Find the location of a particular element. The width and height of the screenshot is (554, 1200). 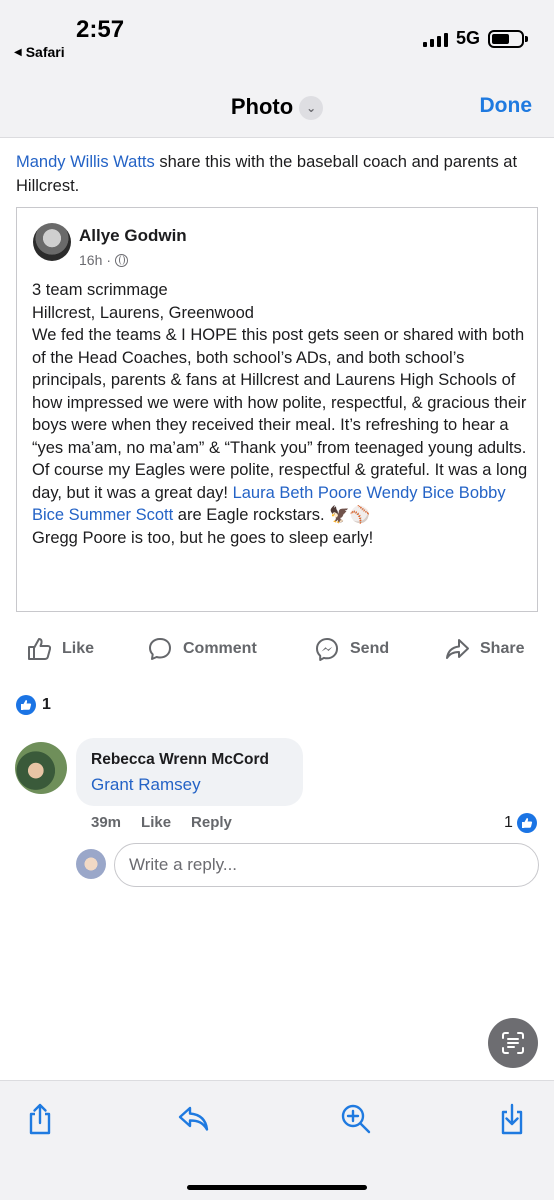

send-button: Send is located at coordinates (351, 649).